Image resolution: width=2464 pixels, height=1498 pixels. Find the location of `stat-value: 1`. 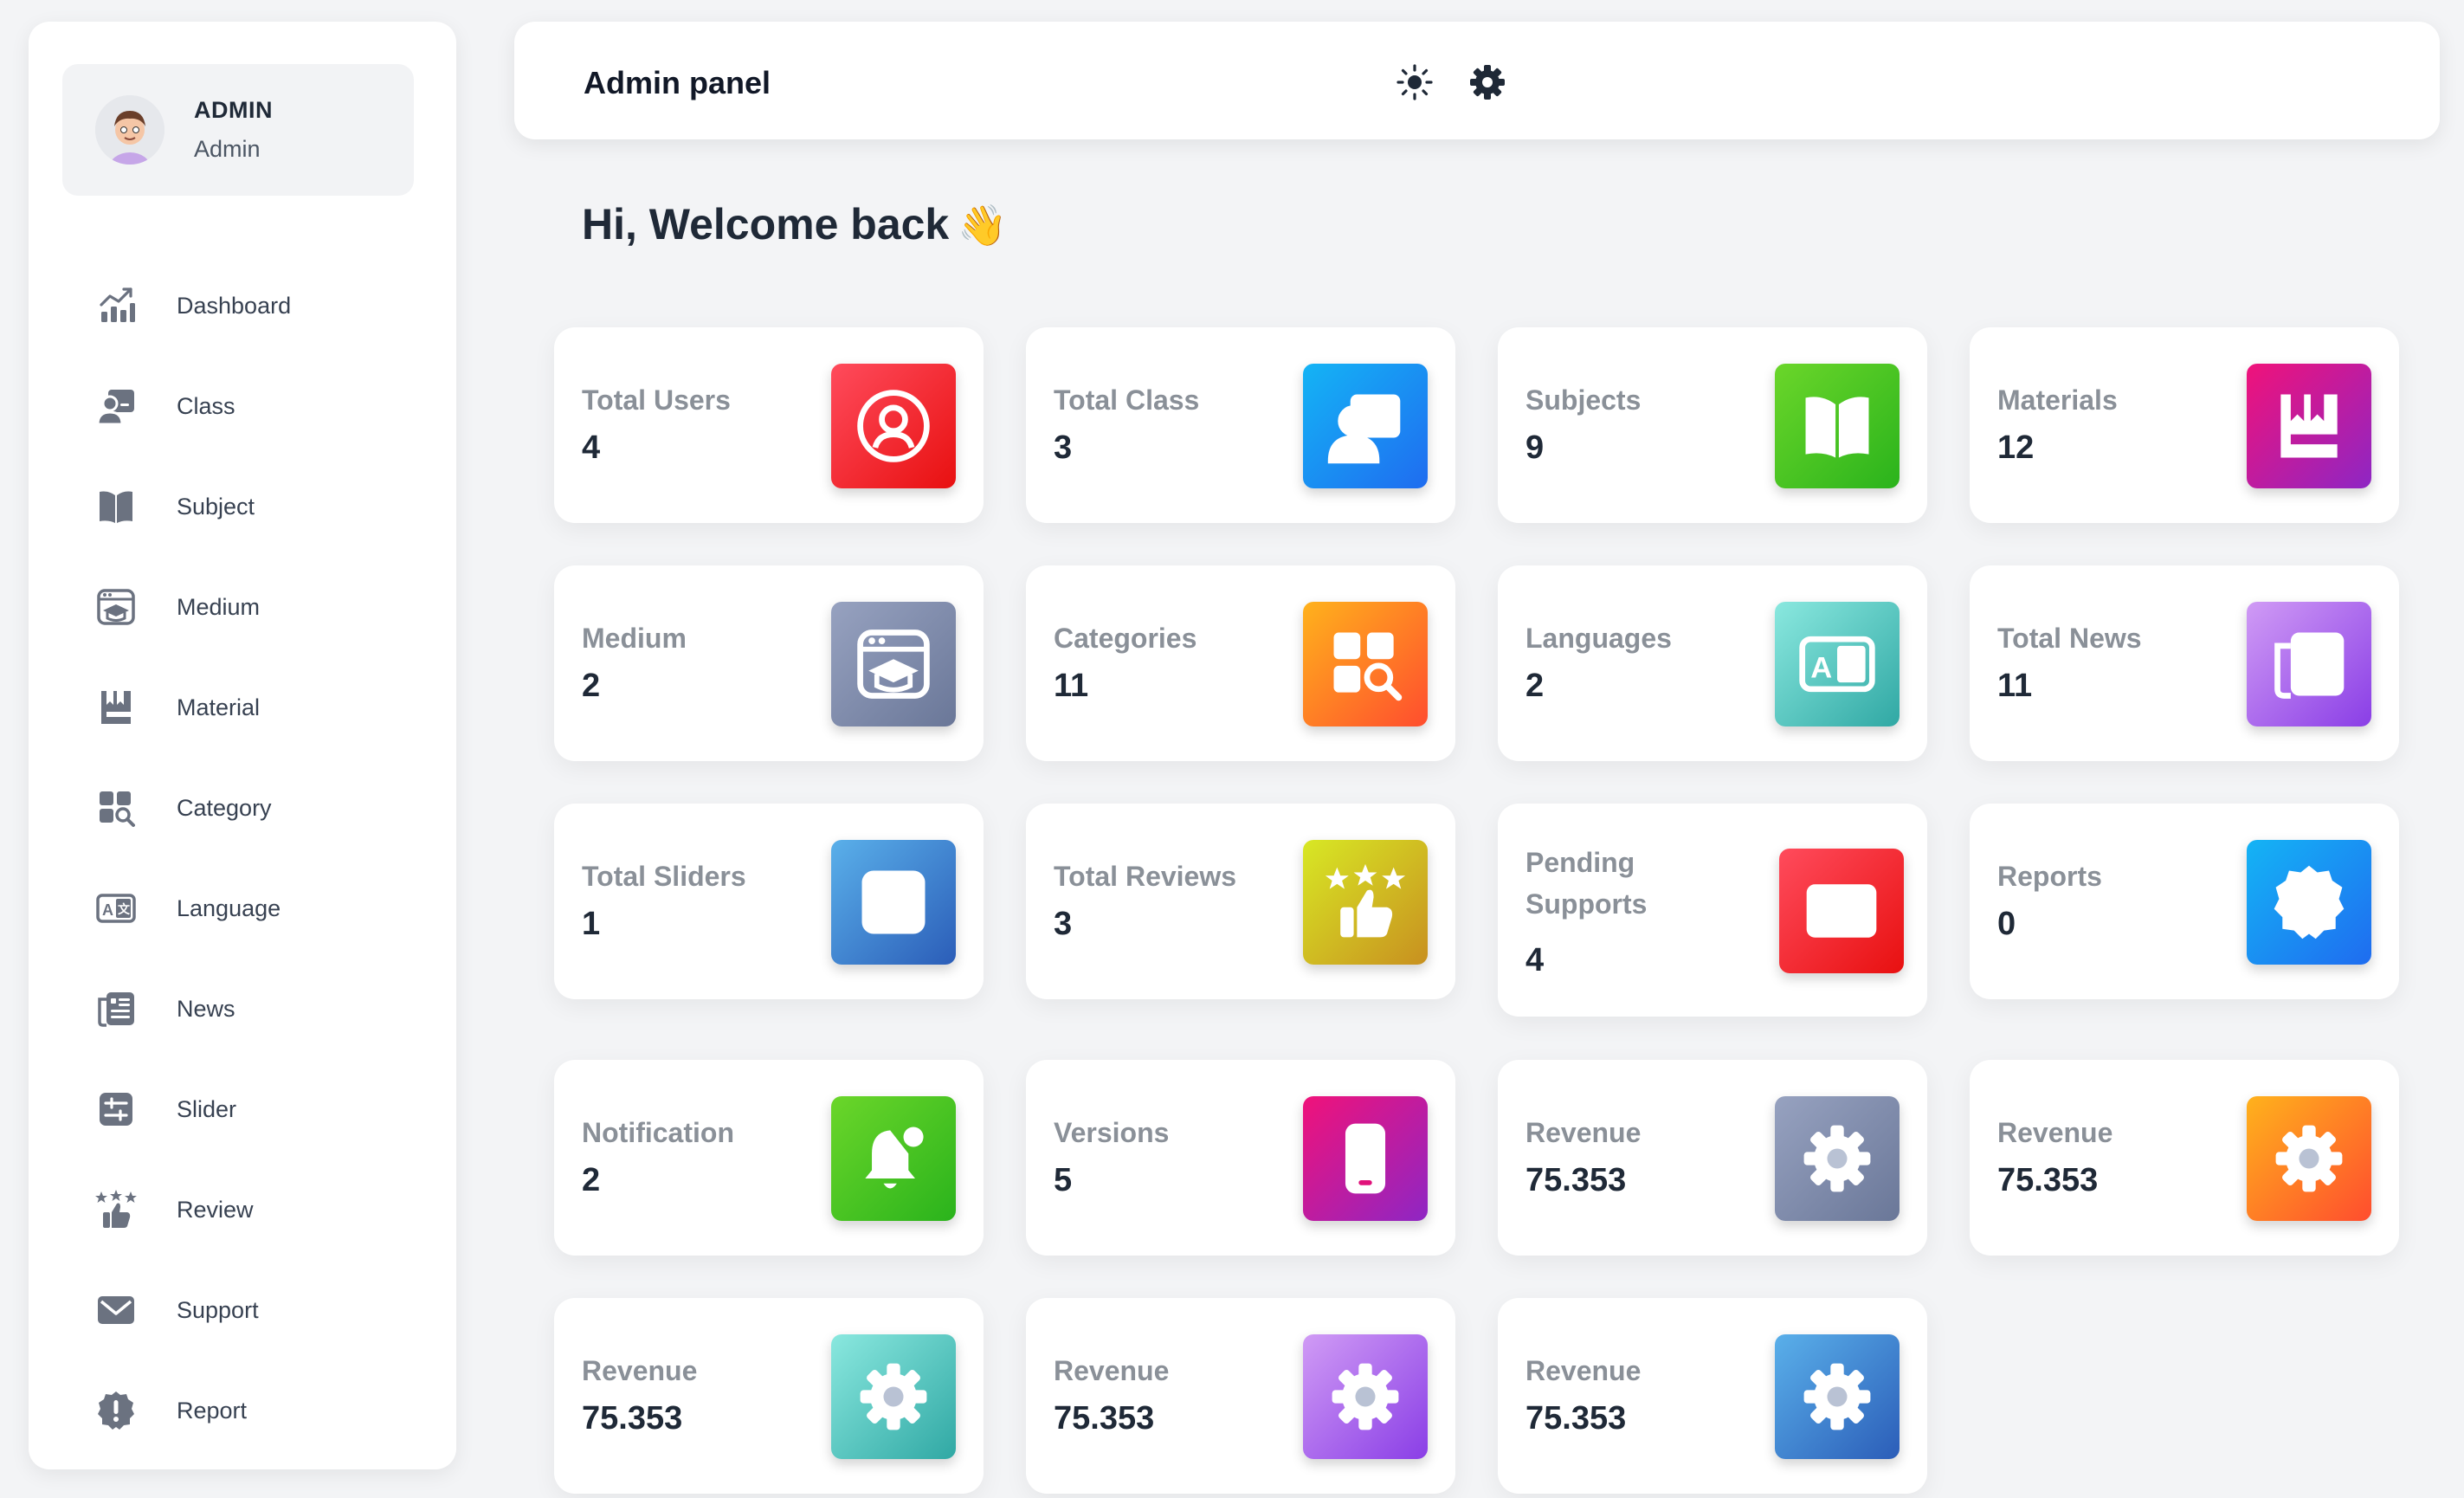

stat-value: 1 is located at coordinates (591, 924).